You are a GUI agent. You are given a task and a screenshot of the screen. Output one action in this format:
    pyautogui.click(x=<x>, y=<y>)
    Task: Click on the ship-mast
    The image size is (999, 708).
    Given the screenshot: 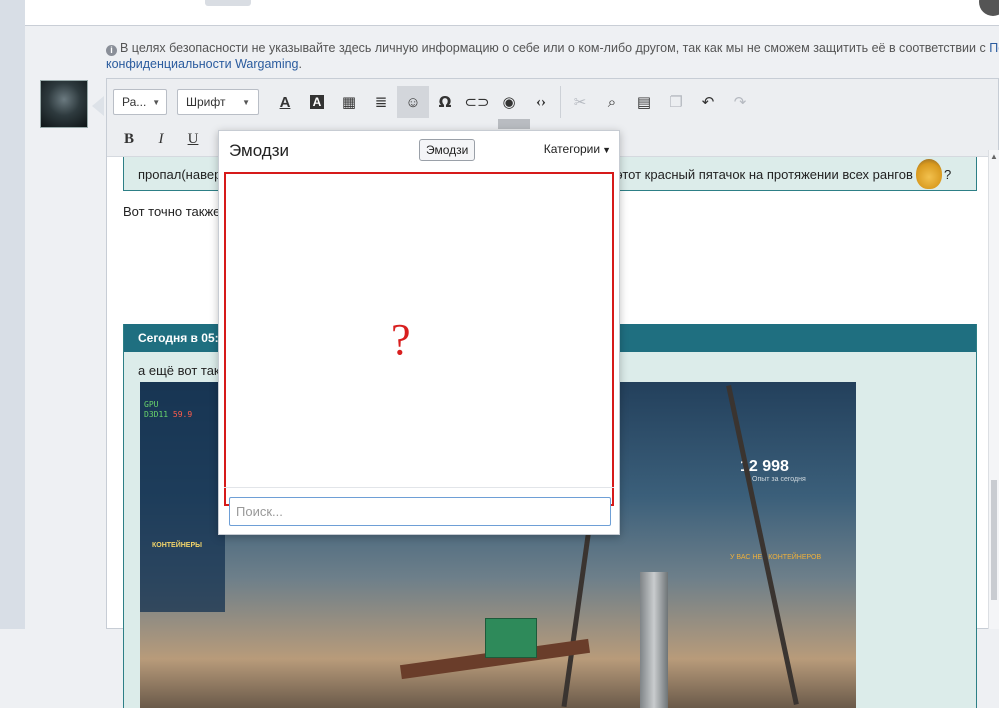 What is the action you would take?
    pyautogui.click(x=762, y=545)
    